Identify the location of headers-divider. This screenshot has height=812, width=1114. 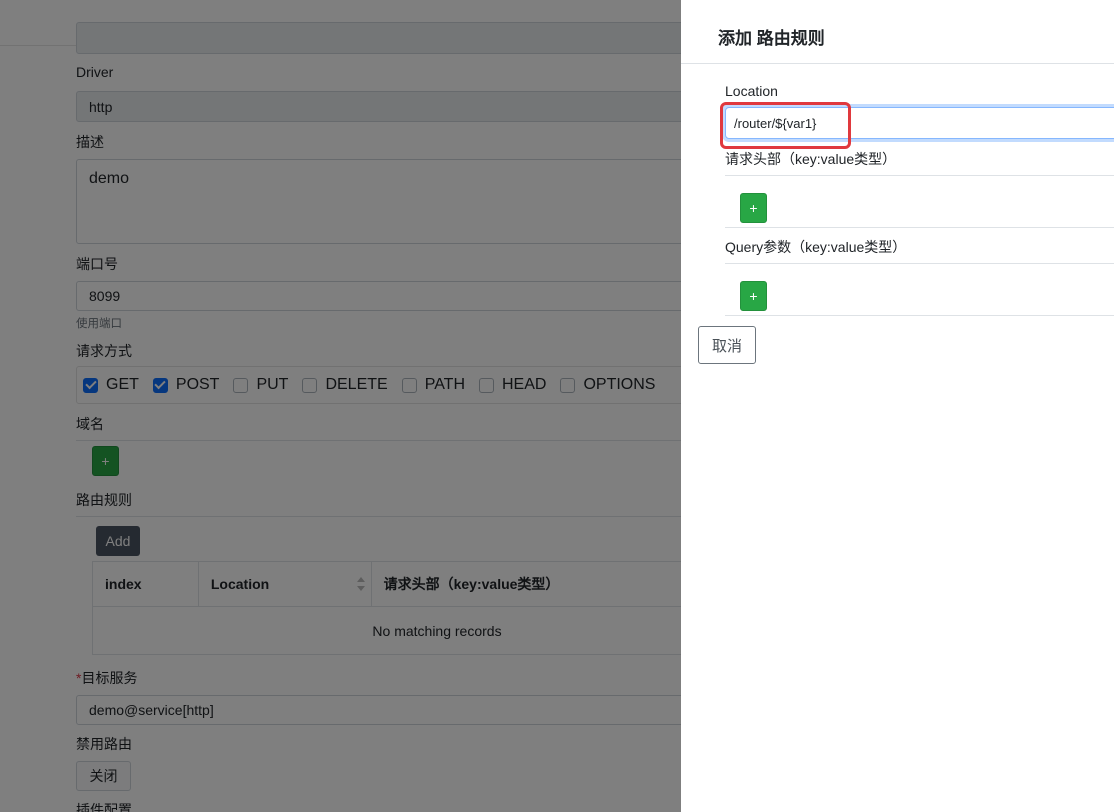
(919, 175).